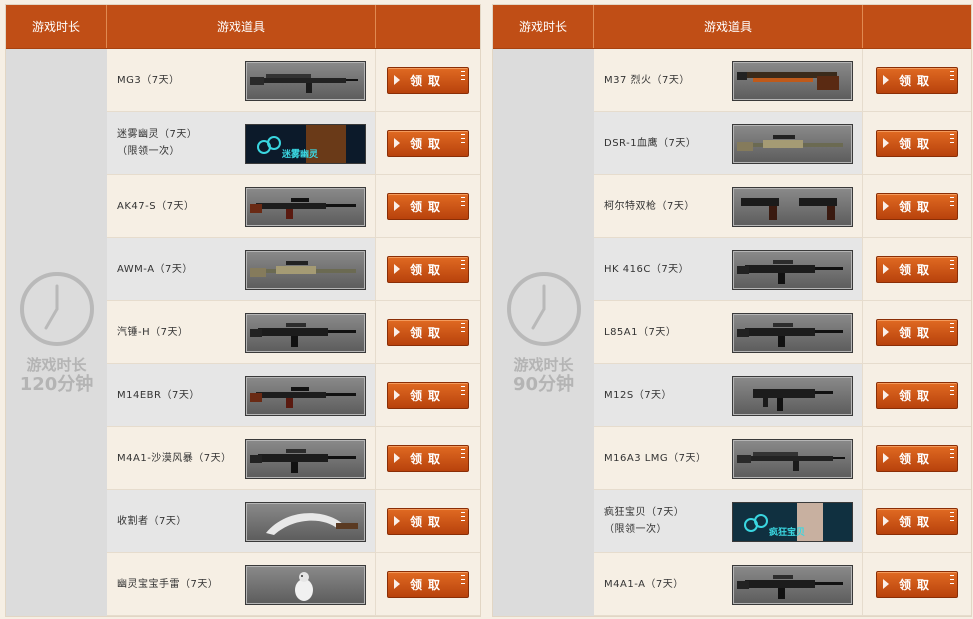 Image resolution: width=973 pixels, height=619 pixels. I want to click on item-cell: M4A1-A（7天）, so click(728, 584).